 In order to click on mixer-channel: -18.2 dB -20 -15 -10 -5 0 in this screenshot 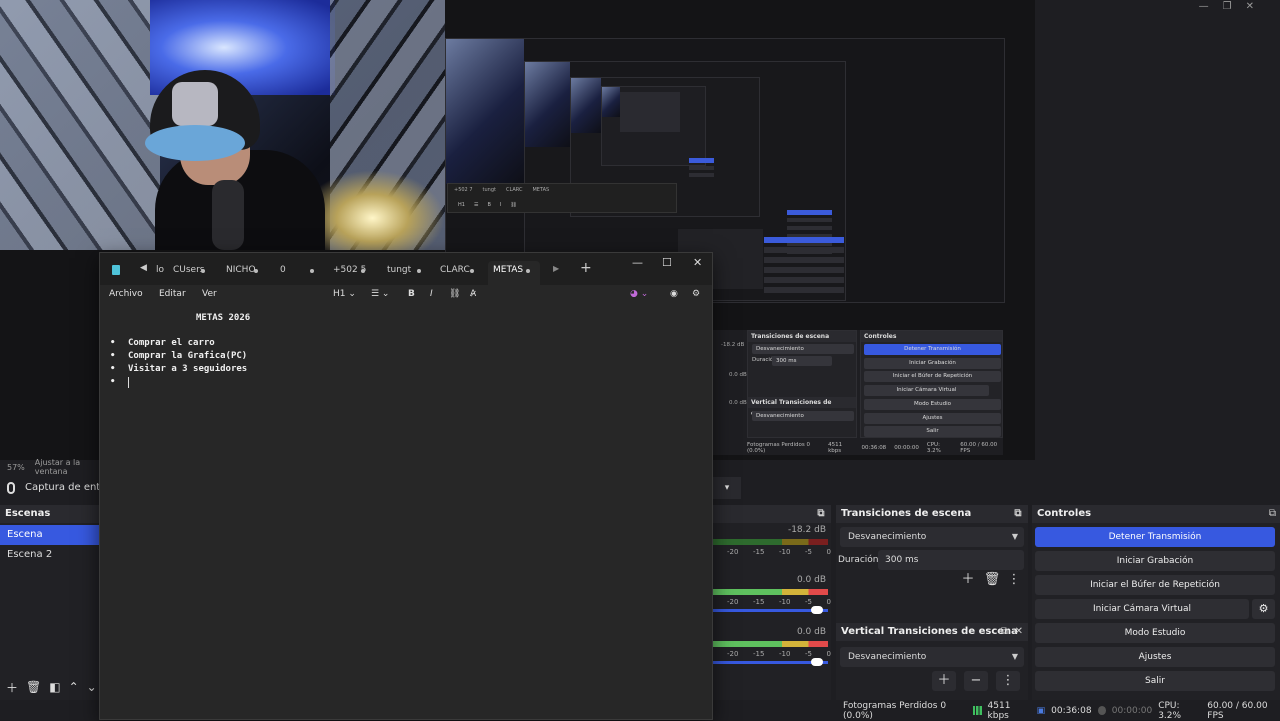, I will do `click(772, 550)`.